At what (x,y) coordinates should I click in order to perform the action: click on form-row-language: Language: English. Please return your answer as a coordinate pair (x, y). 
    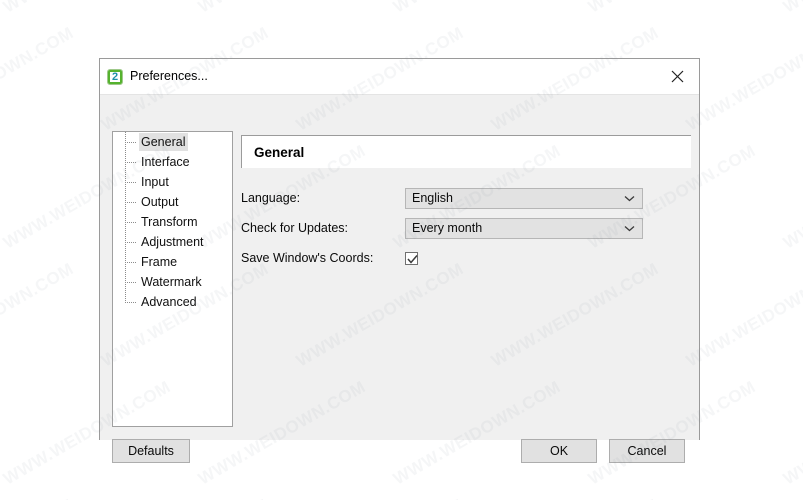
    Looking at the image, I should click on (468, 198).